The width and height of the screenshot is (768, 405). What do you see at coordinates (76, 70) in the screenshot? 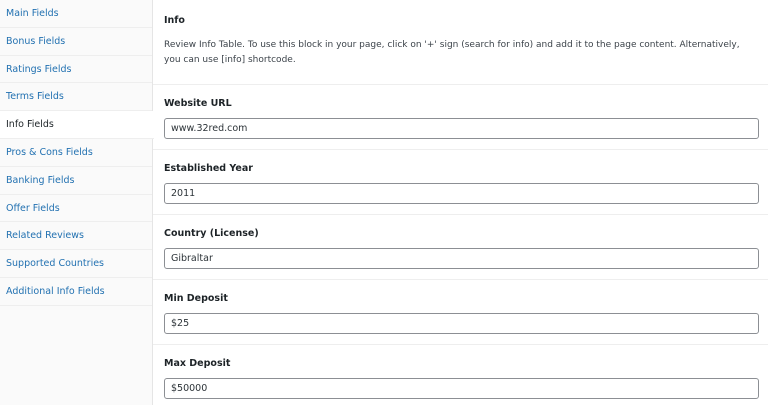
I see `sidebar-item-ratings-fields: Ratings Fields` at bounding box center [76, 70].